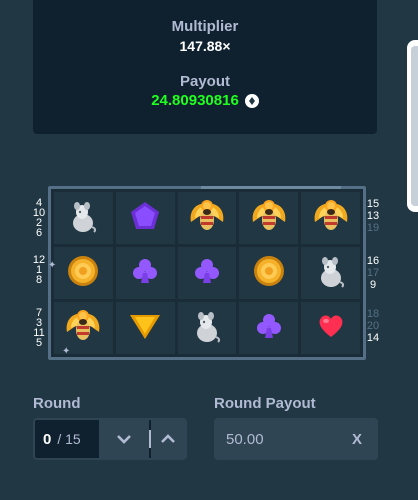 The image size is (418, 500). Describe the element at coordinates (245, 439) in the screenshot. I see `round-payout-value: 50.00` at that location.